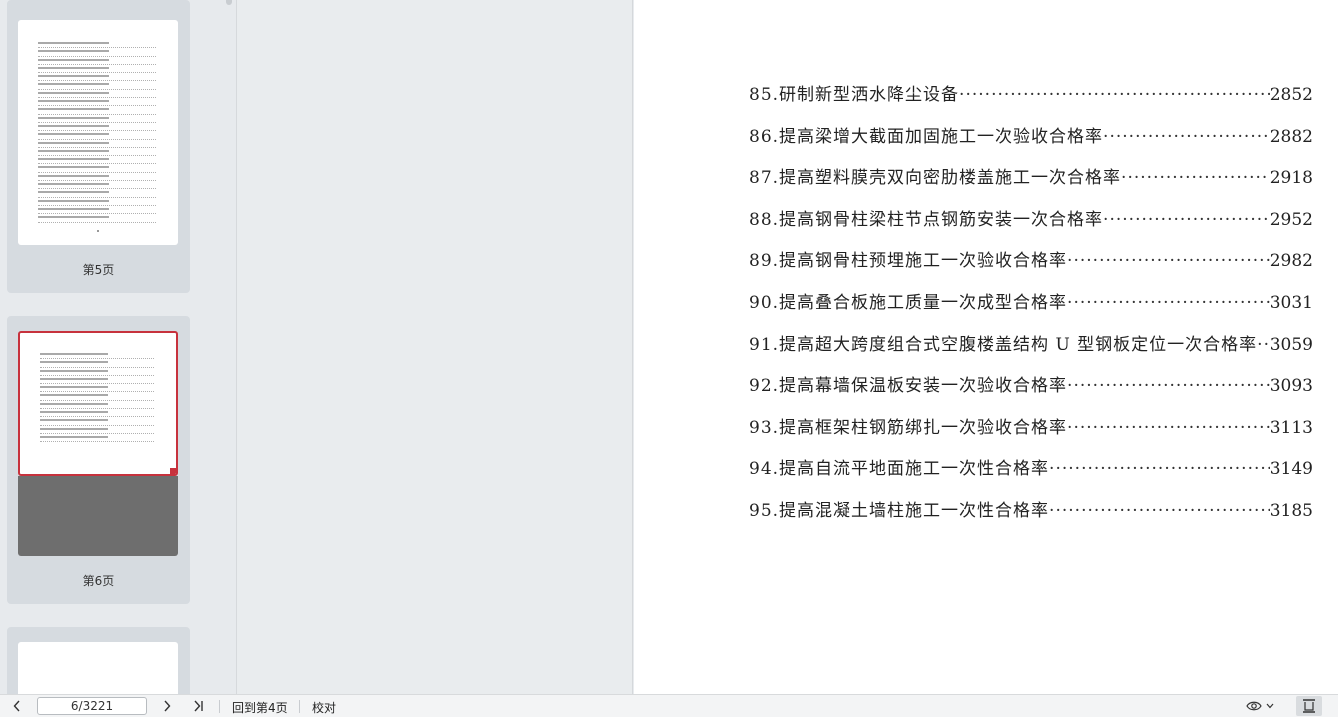 The image size is (1338, 717). Describe the element at coordinates (98, 270) in the screenshot. I see `thumbnail-label: 第5页` at that location.